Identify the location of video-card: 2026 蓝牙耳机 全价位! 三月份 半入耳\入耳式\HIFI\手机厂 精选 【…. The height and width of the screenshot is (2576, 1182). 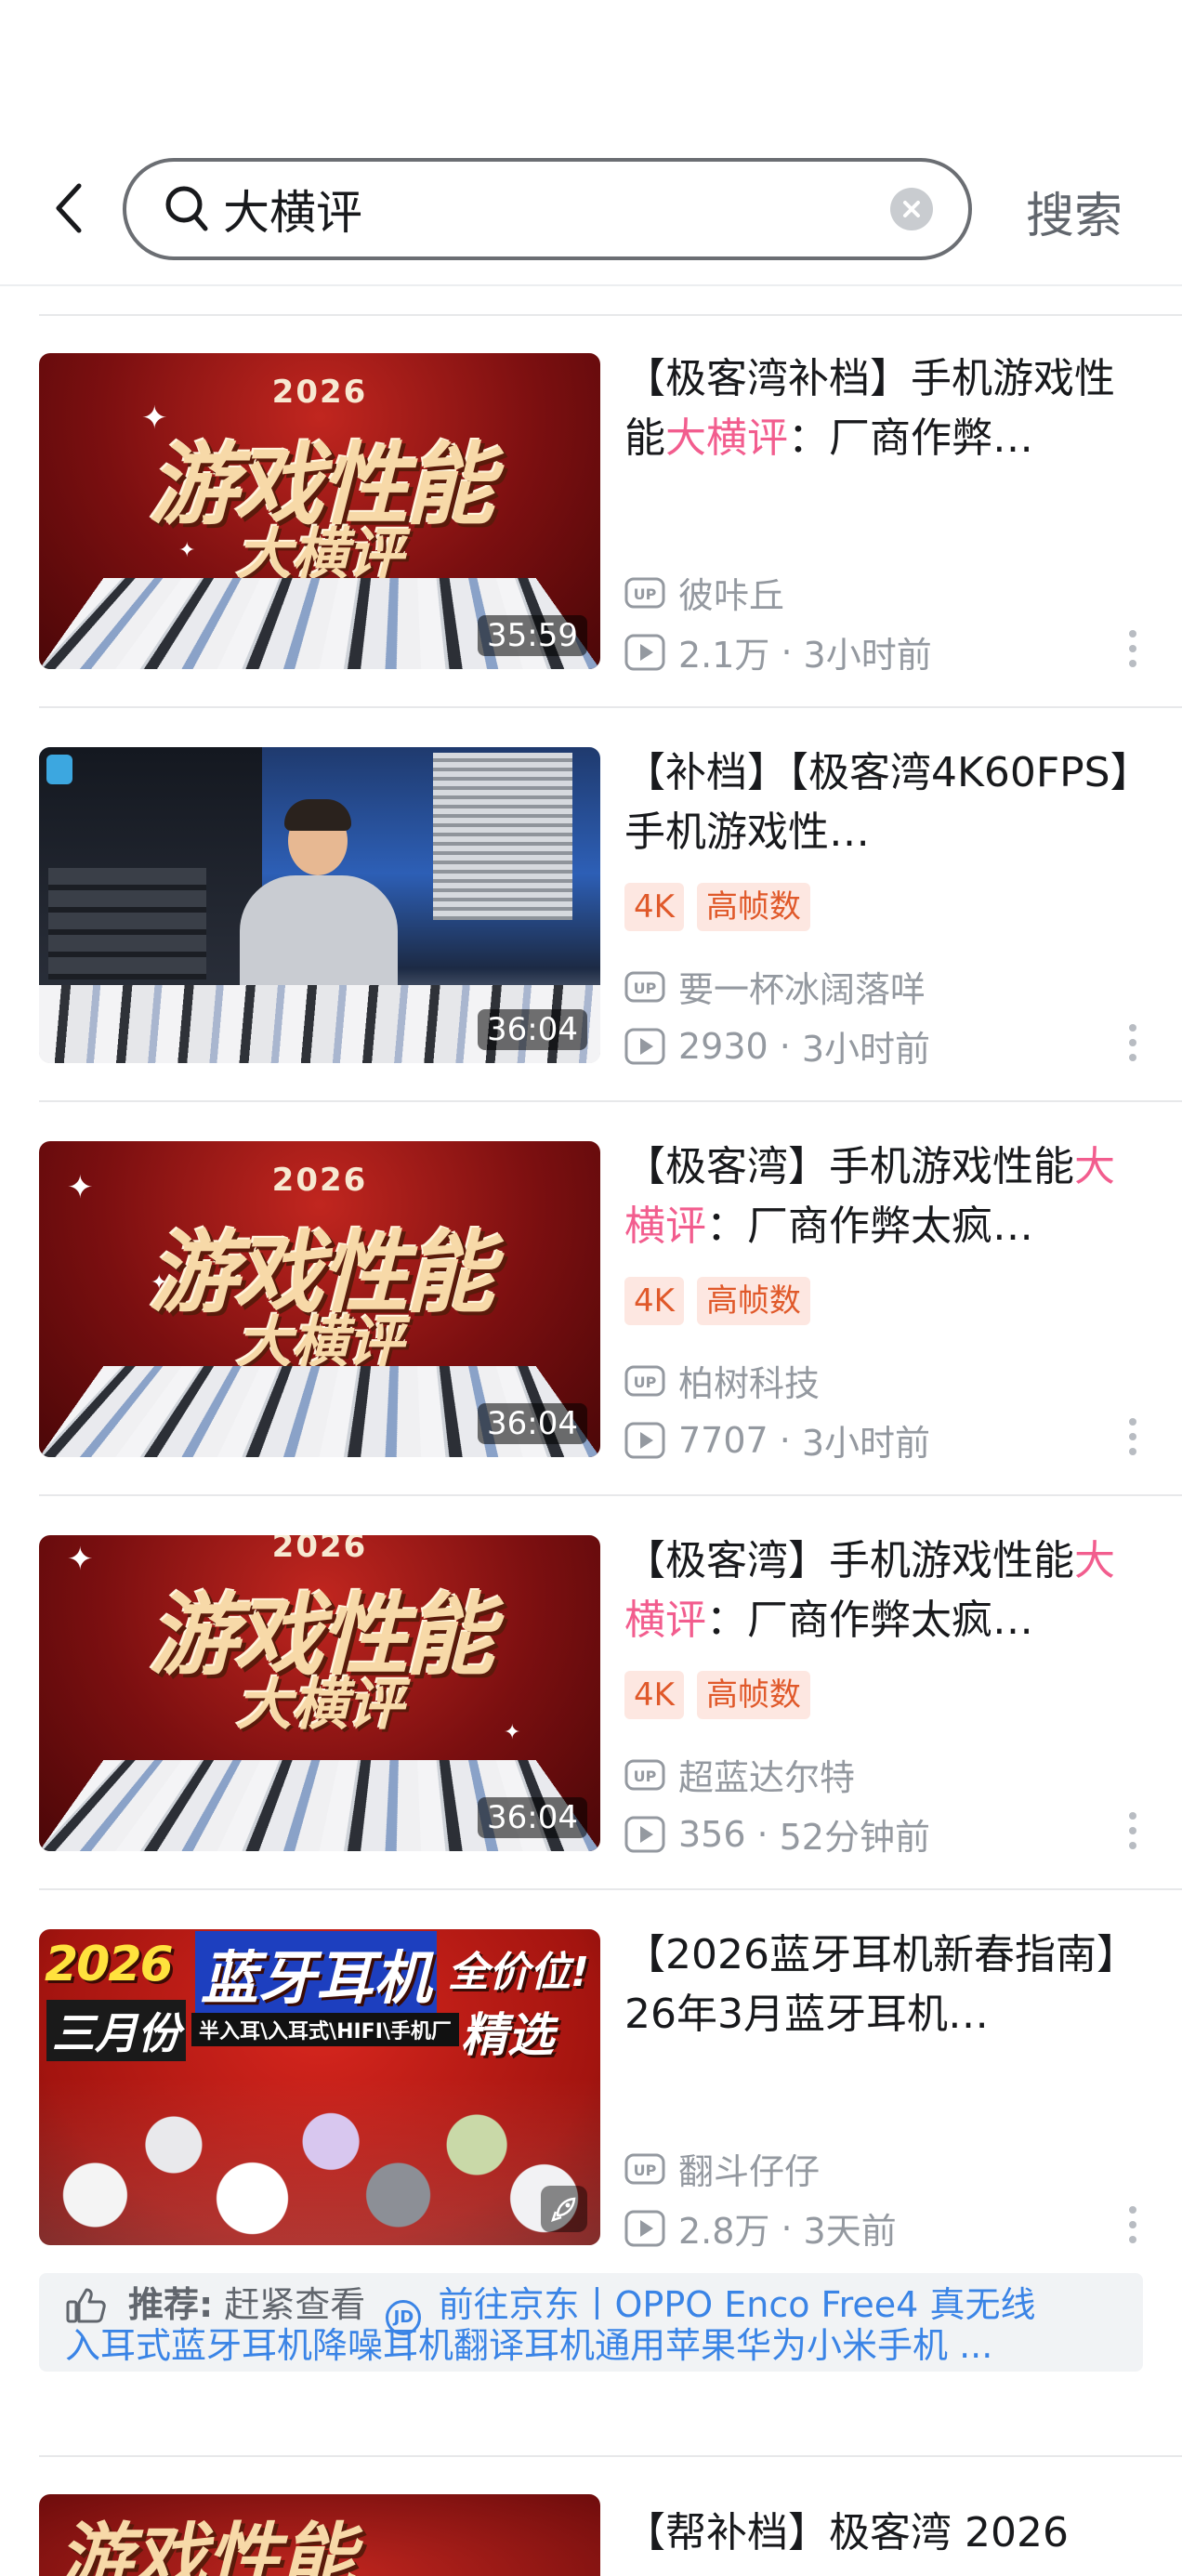
(591, 2076).